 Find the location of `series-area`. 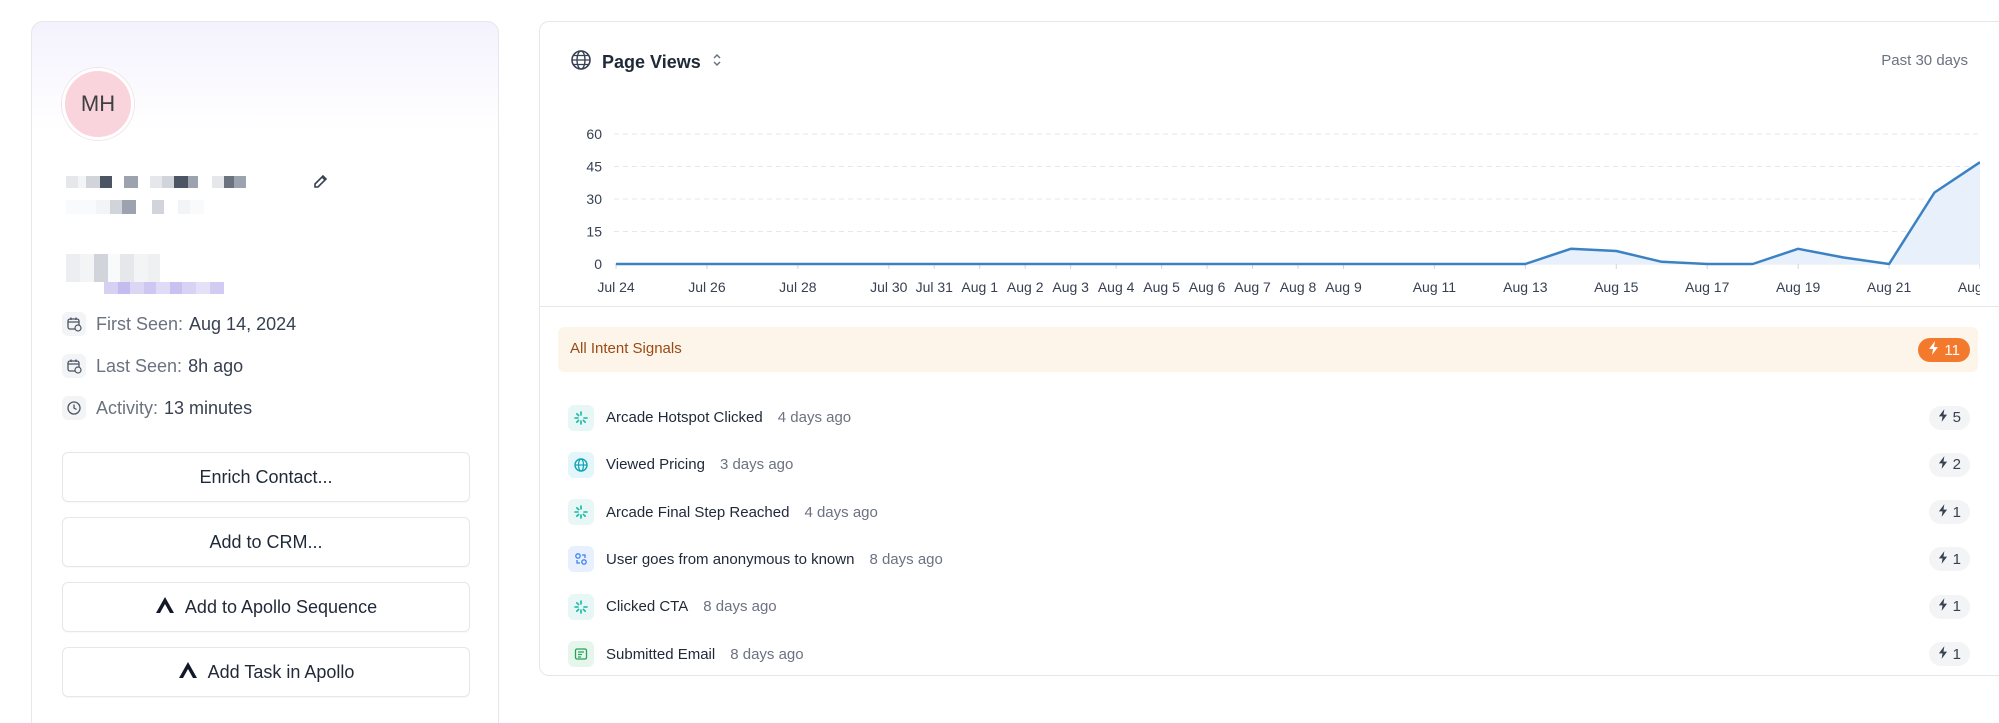

series-area is located at coordinates (1298, 213).